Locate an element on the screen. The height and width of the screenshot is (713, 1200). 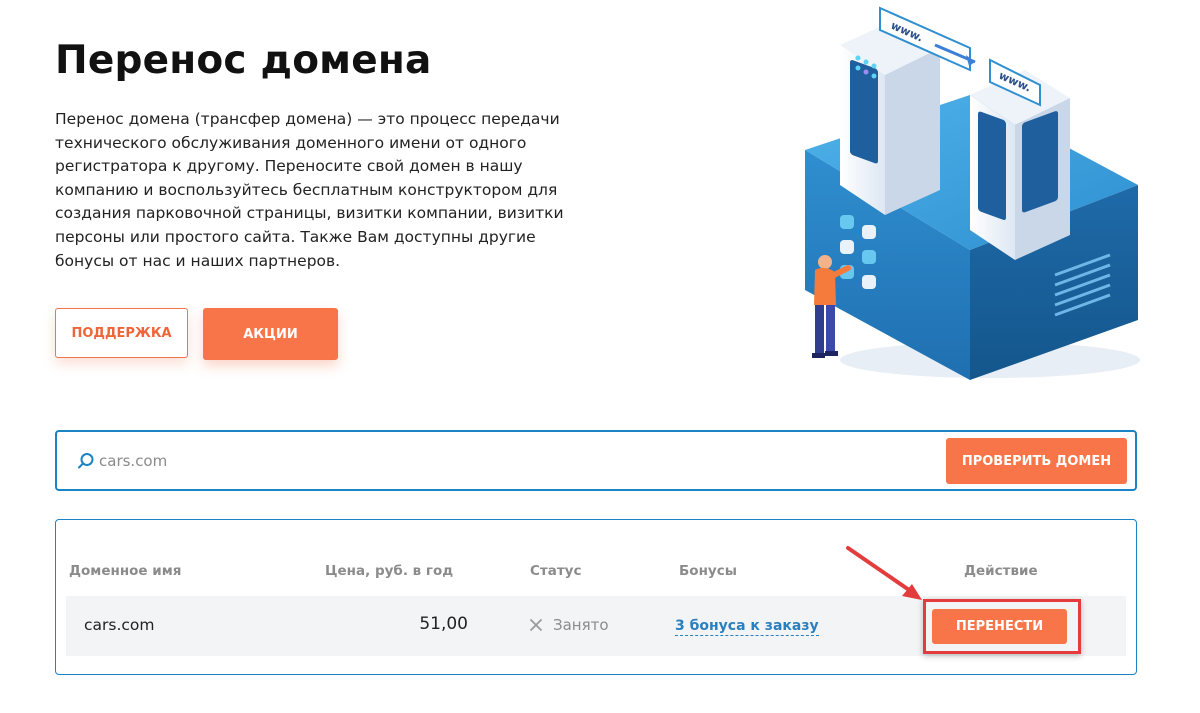
check-domain-button: ПРОВЕРИТЬ ДОМЕН is located at coordinates (1036, 461).